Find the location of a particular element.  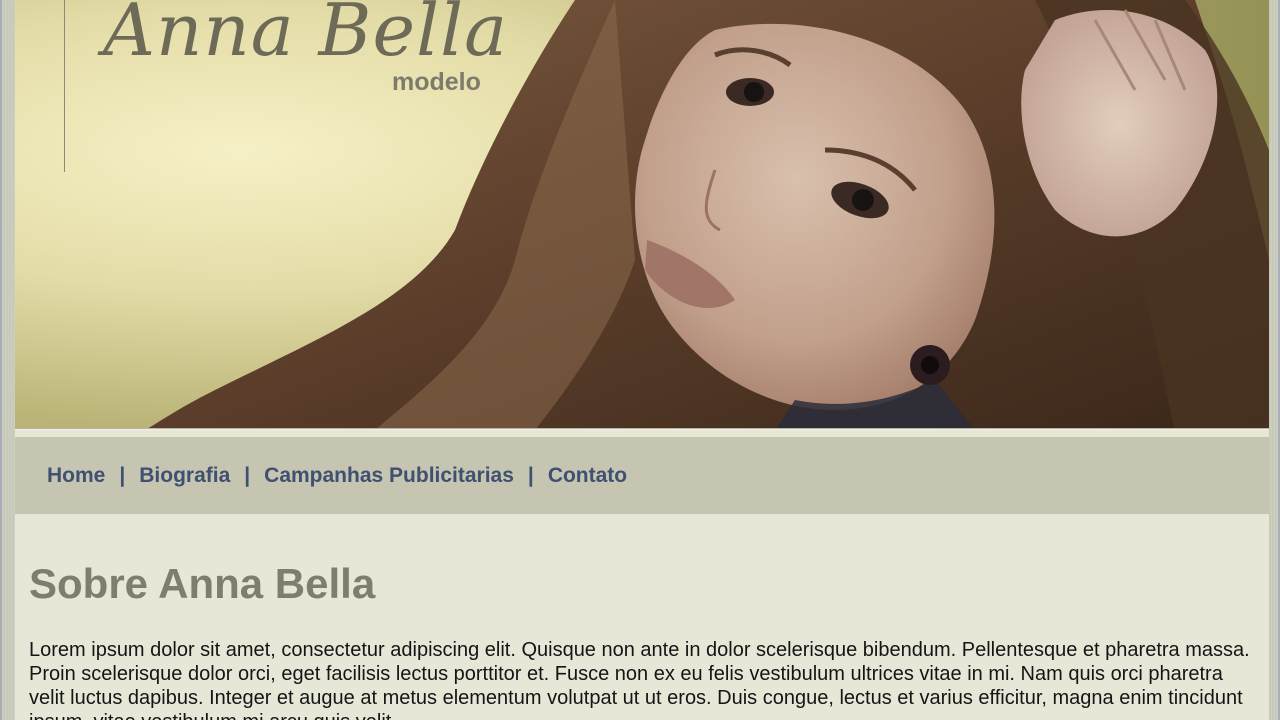

nav-link-campanhas: Campanhas Publicitarias is located at coordinates (389, 476).